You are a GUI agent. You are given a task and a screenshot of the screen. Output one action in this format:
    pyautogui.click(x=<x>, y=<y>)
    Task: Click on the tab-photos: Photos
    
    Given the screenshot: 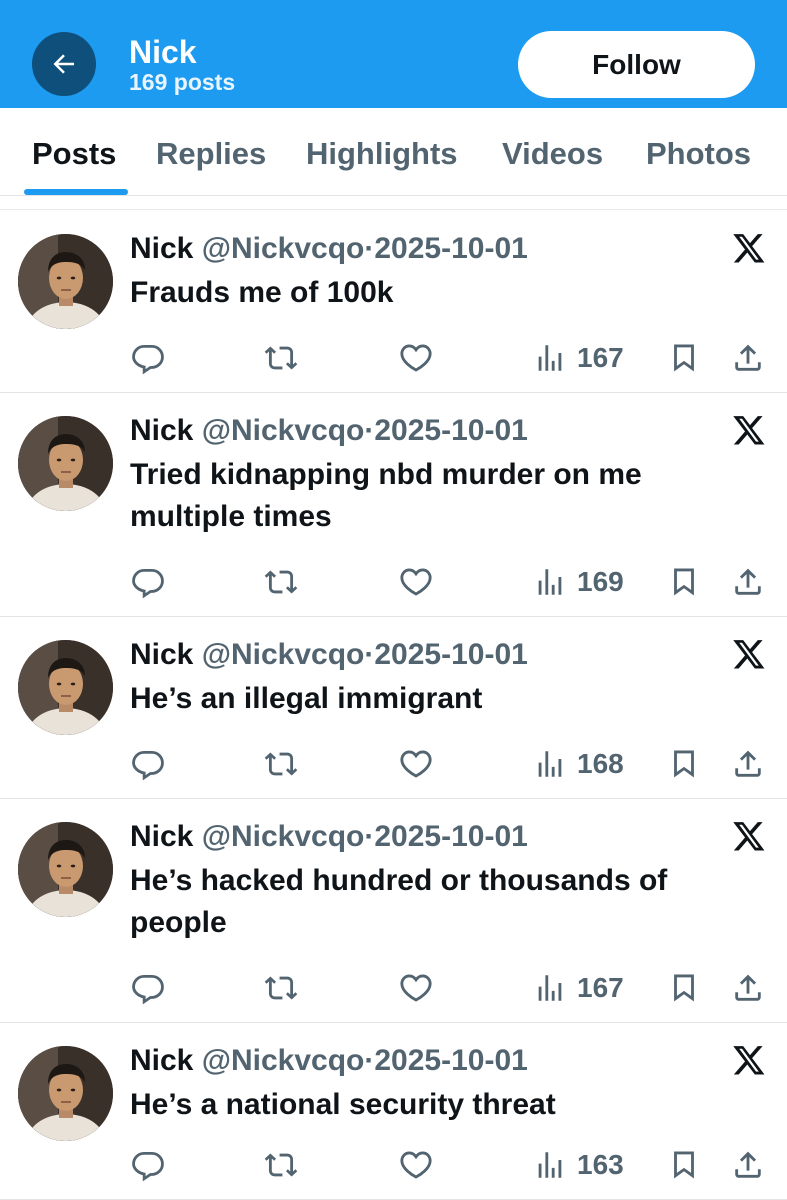 What is the action you would take?
    pyautogui.click(x=698, y=154)
    